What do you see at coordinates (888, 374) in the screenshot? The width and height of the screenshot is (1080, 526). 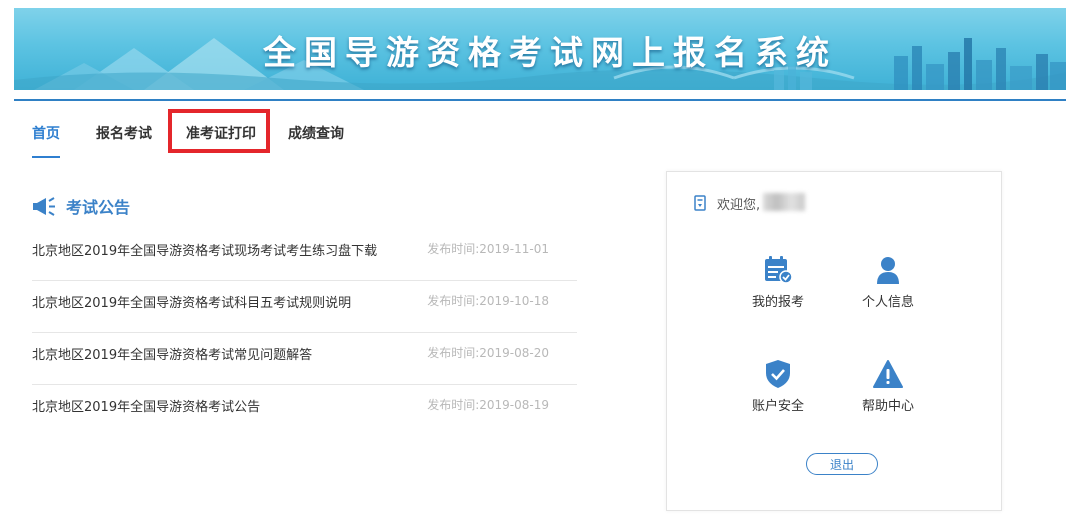 I see `warning-icon` at bounding box center [888, 374].